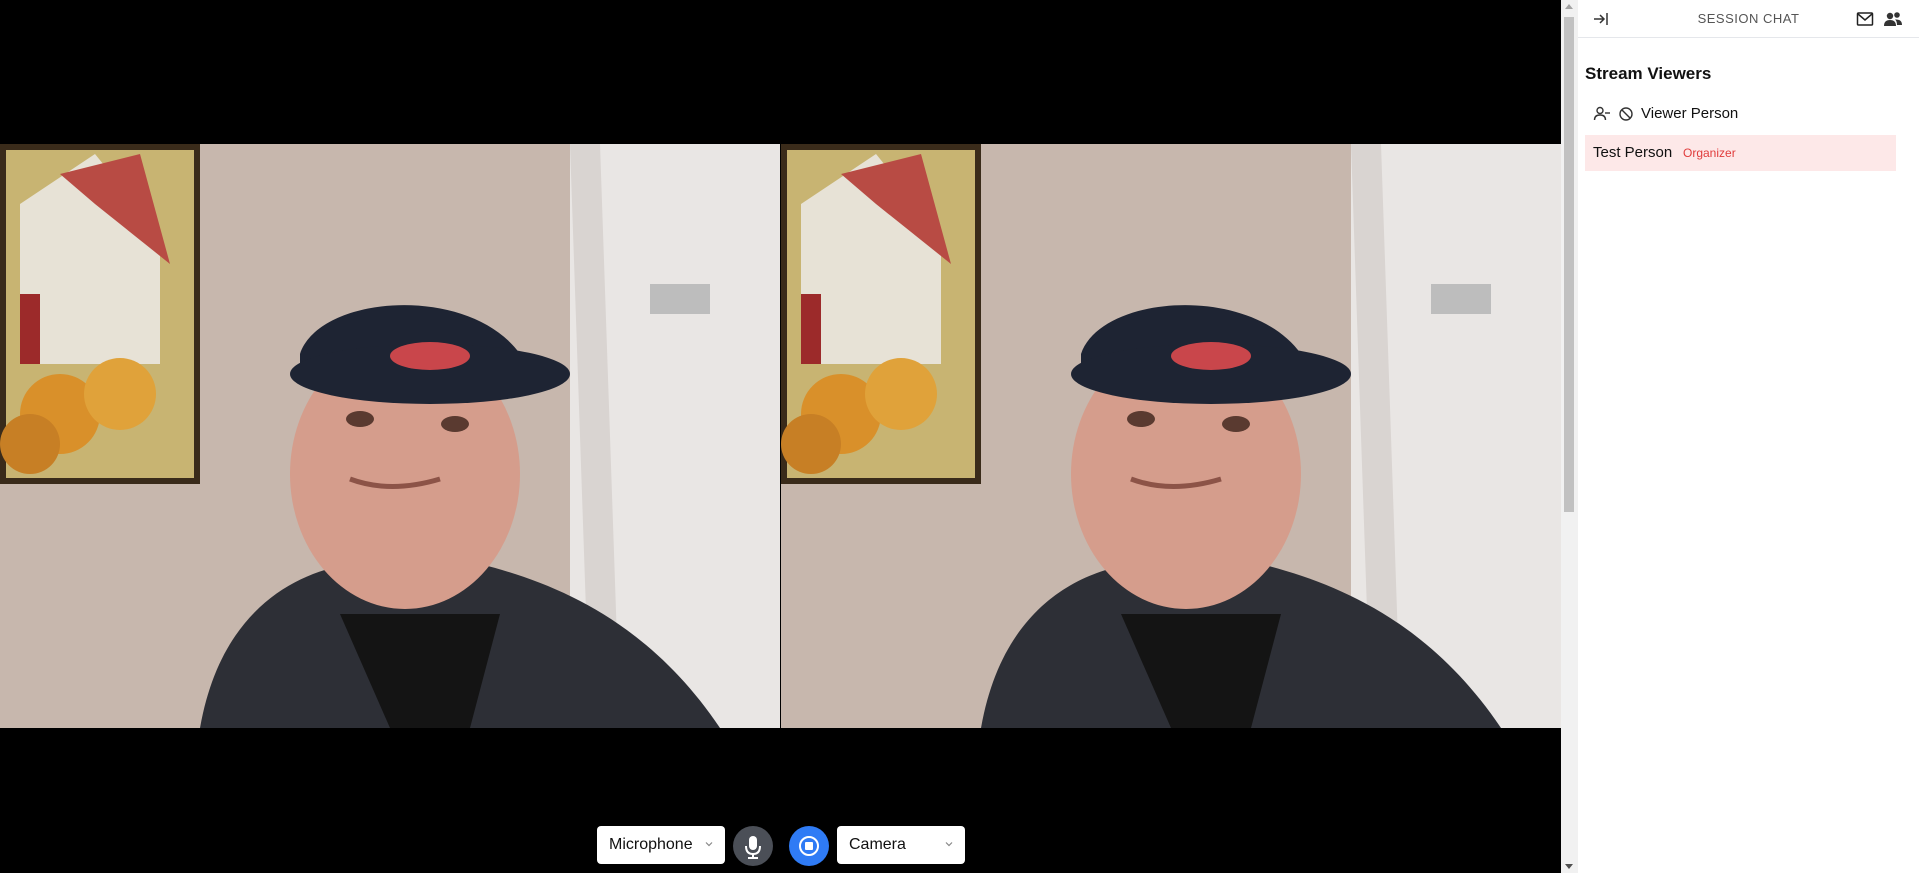 The image size is (1919, 873). Describe the element at coordinates (1690, 113) in the screenshot. I see `viewer-name: Viewer Person` at that location.